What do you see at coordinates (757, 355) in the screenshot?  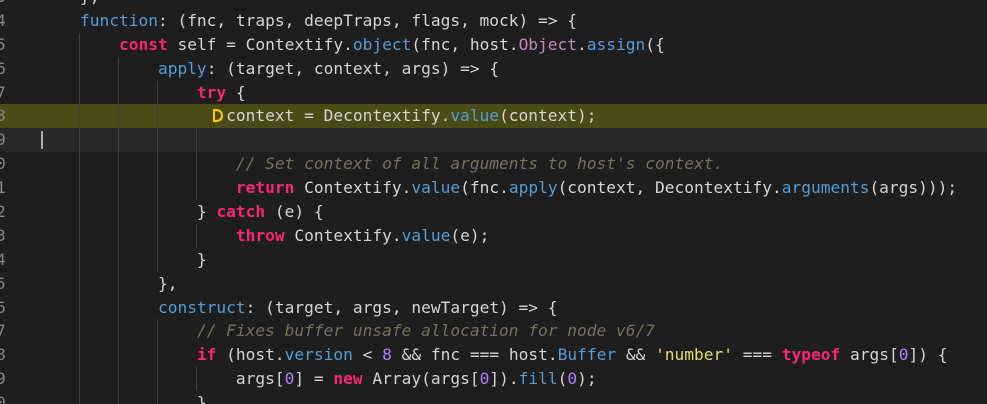 I see `code-token: ===` at bounding box center [757, 355].